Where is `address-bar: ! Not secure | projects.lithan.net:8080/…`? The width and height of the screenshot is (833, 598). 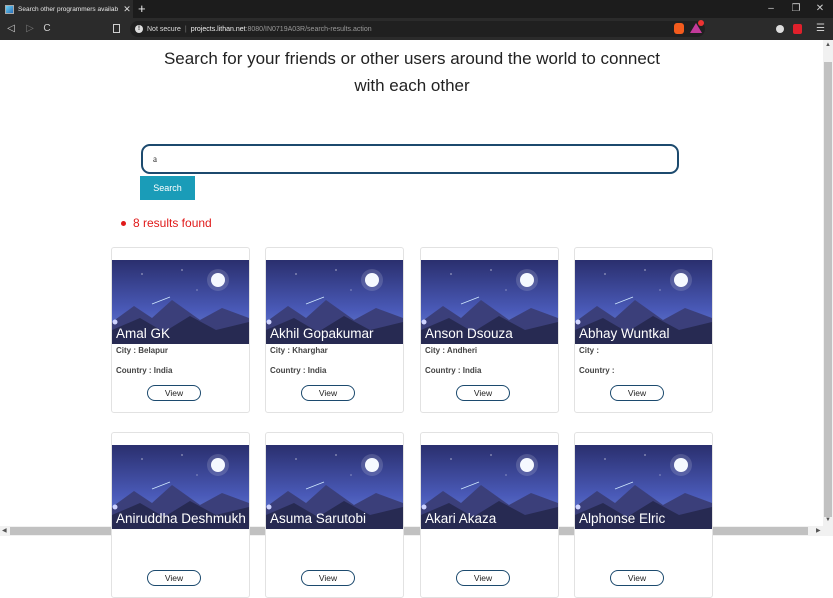 address-bar: ! Not secure | projects.lithan.net:8080/… is located at coordinates (417, 29).